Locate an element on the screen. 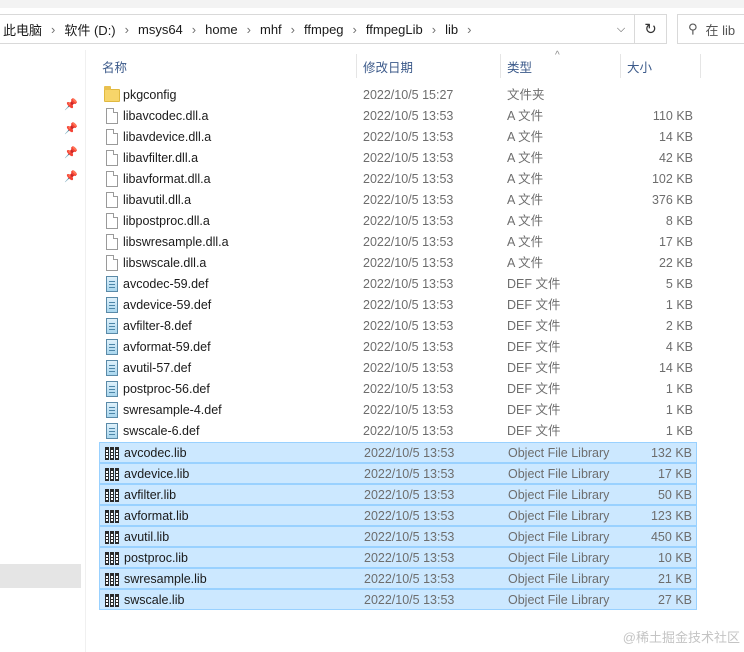 This screenshot has width=744, height=652. column-header-type: 类型 is located at coordinates (560, 66).